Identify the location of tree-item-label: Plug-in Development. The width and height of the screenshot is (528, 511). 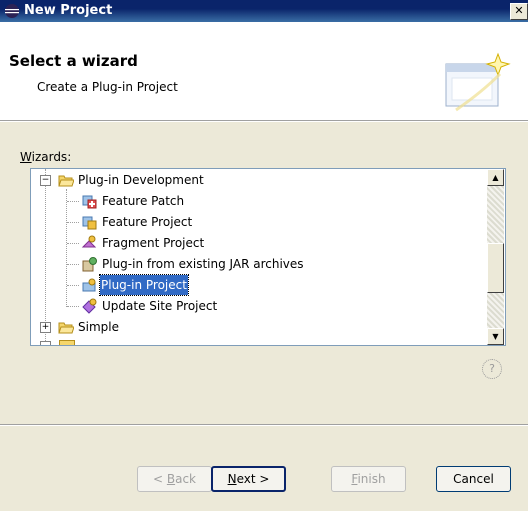
(141, 180).